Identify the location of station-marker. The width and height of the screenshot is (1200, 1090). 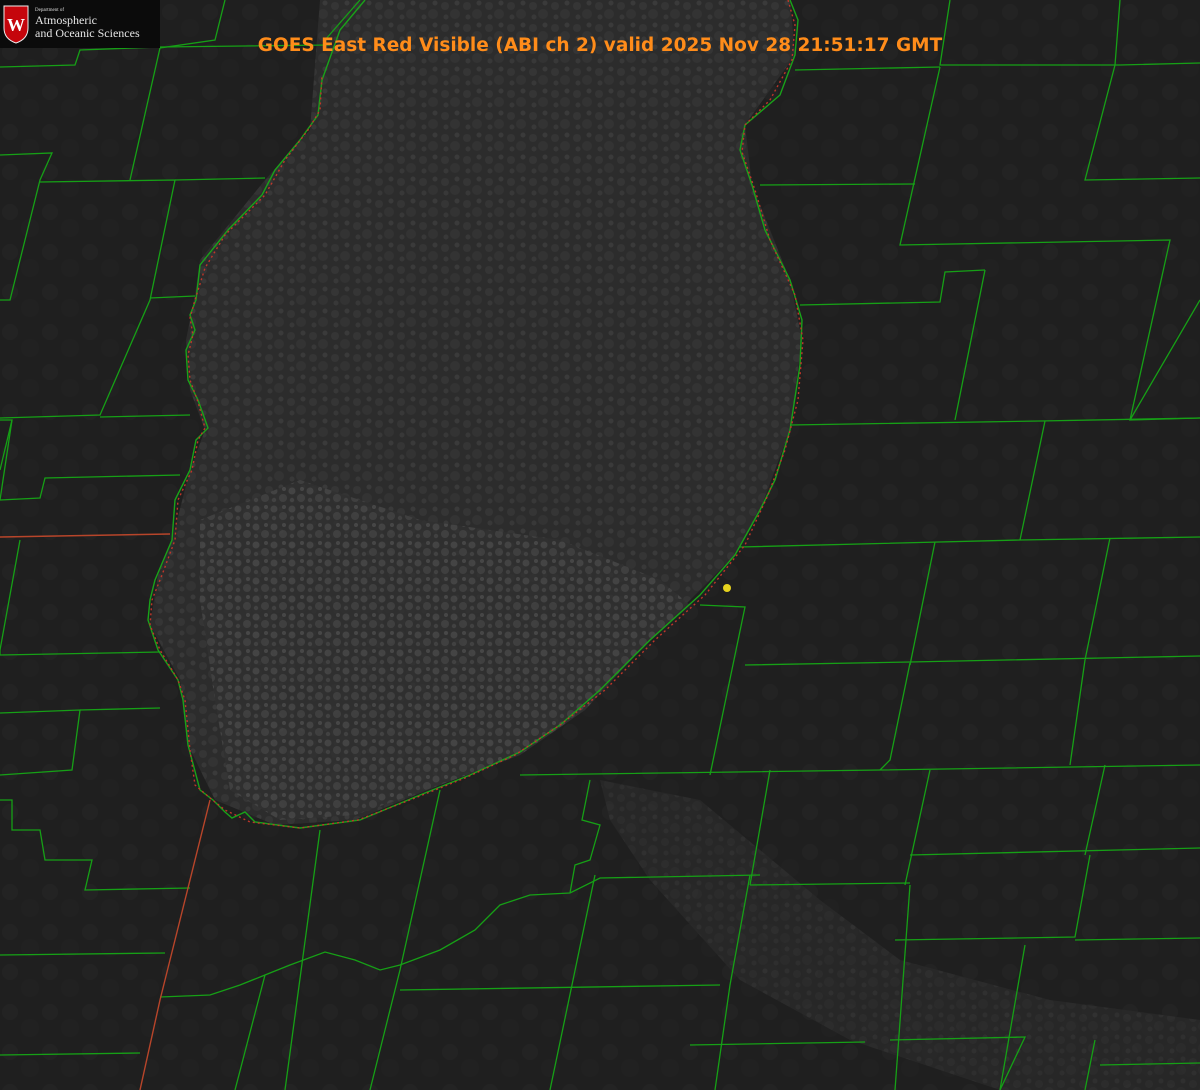
(727, 588).